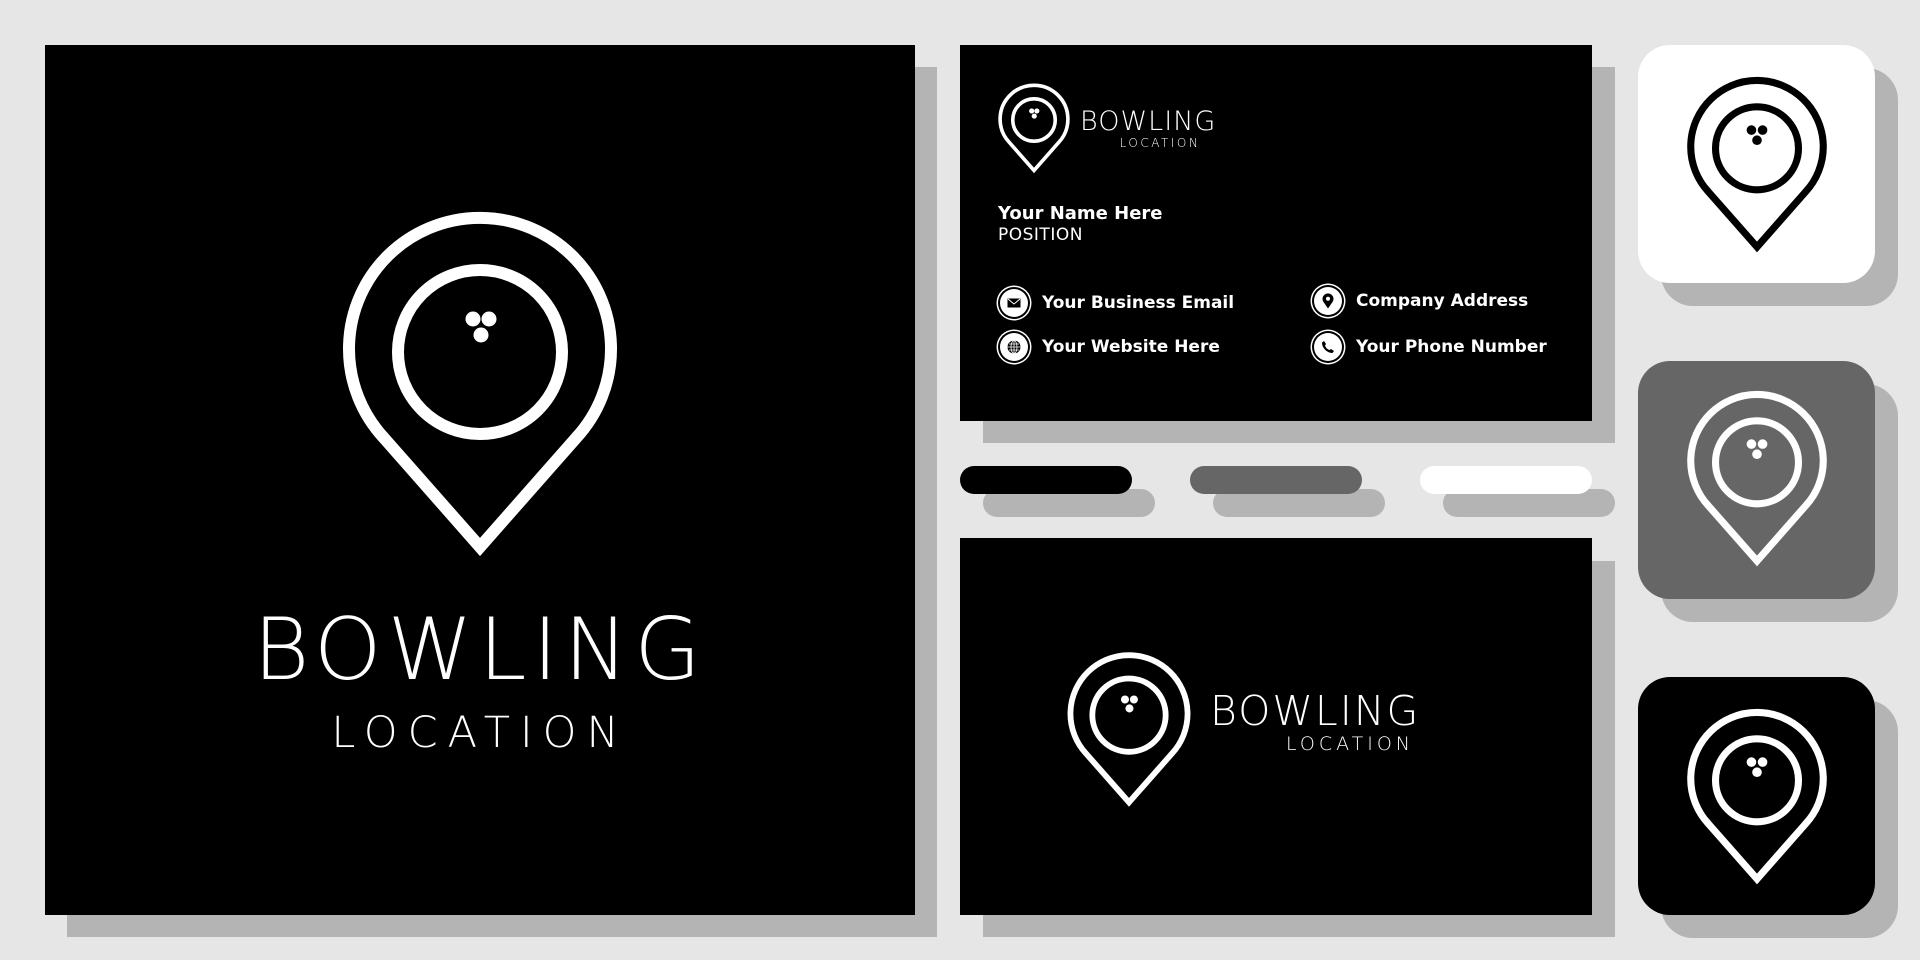  Describe the element at coordinates (1315, 711) in the screenshot. I see `card-back-brand-name: BOWLING` at that location.